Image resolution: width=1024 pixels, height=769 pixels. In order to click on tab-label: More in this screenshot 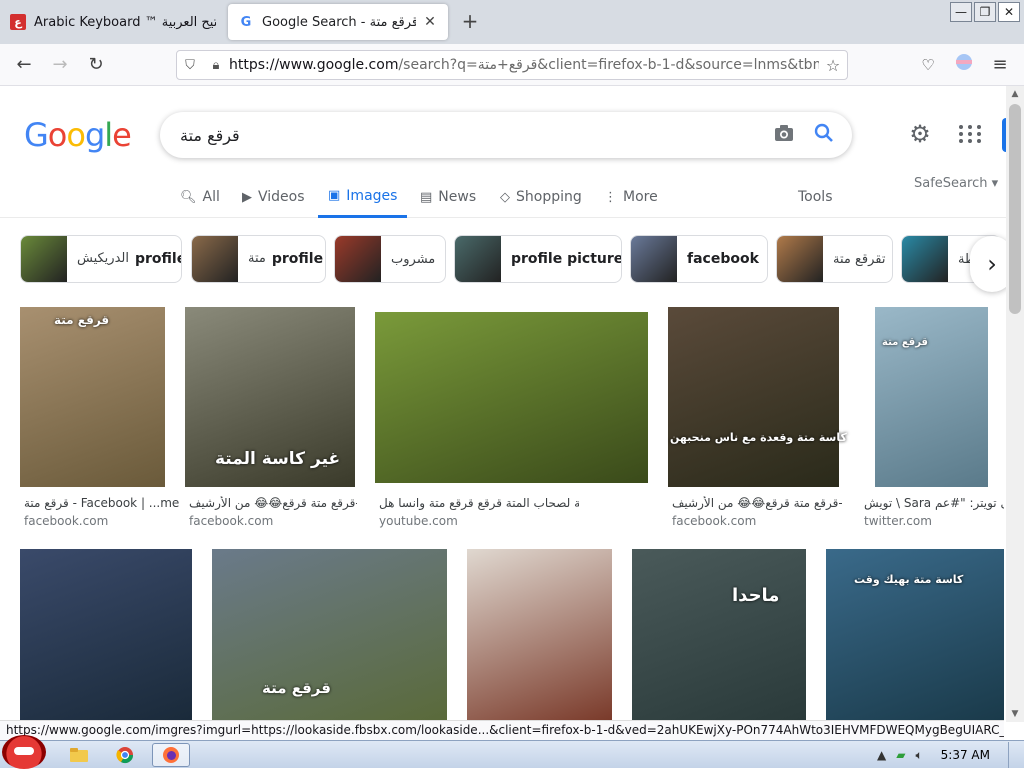, I will do `click(640, 197)`.